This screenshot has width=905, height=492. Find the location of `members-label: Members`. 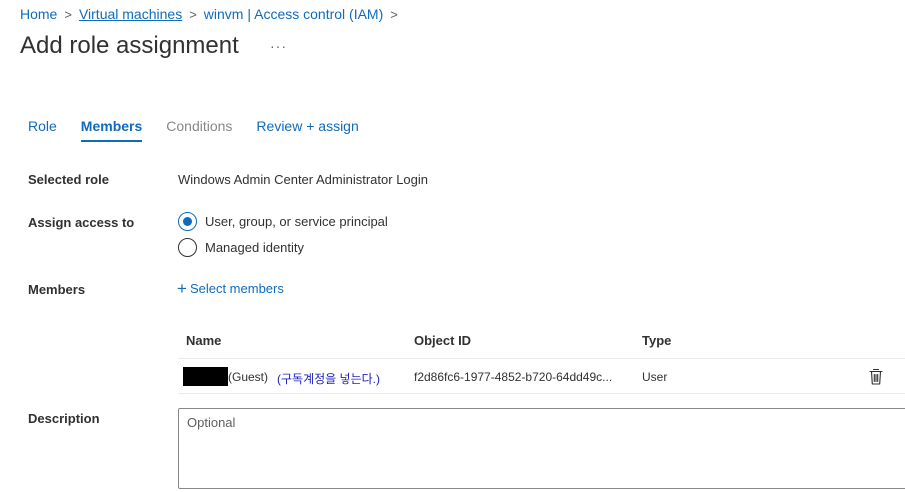

members-label: Members is located at coordinates (57, 289).